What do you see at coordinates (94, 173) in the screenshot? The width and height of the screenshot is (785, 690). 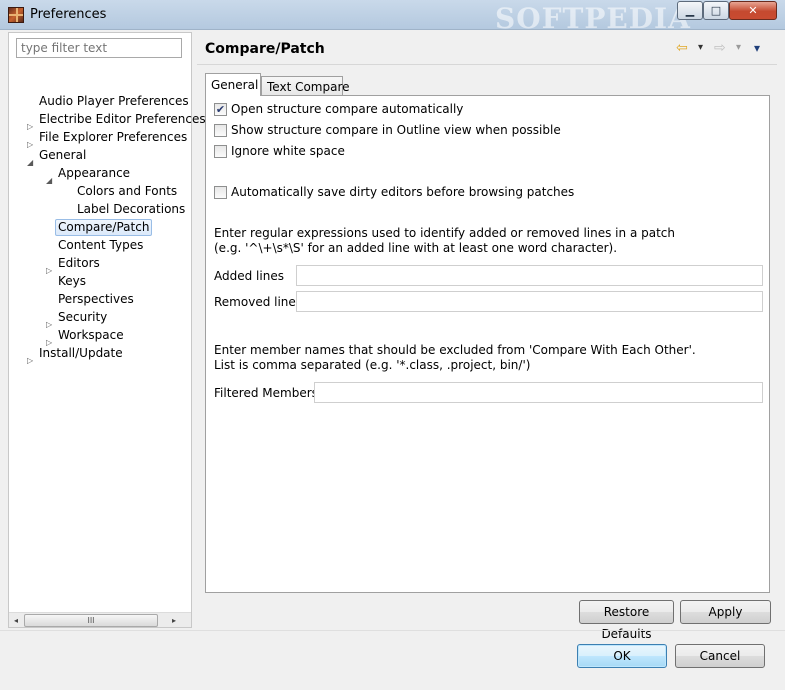 I see `tree-item-appearance: Appearance` at bounding box center [94, 173].